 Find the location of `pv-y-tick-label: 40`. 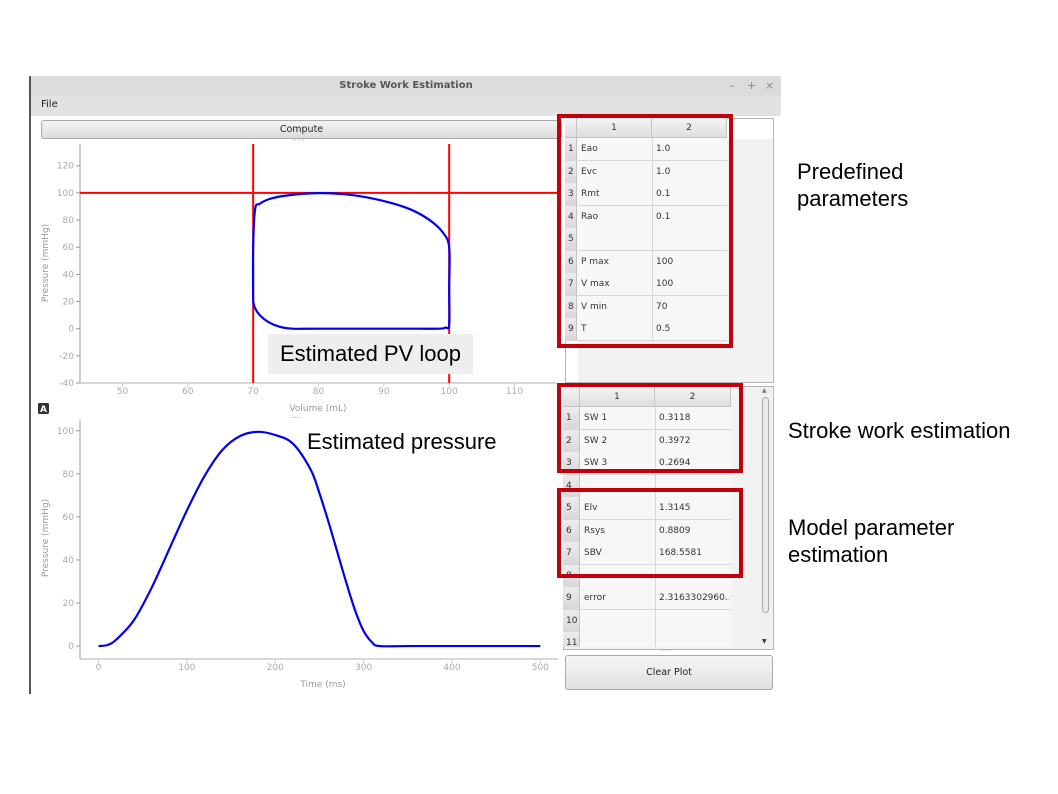

pv-y-tick-label: 40 is located at coordinates (69, 275).